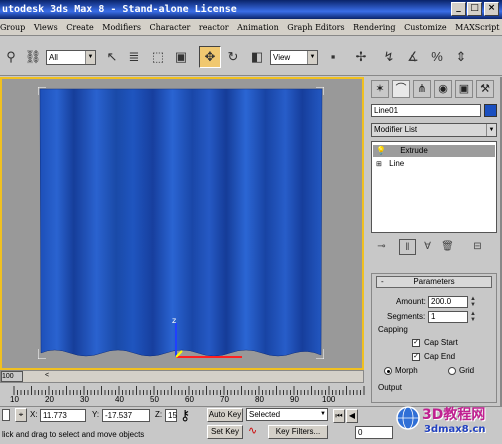  Describe the element at coordinates (55, 415) in the screenshot. I see `x-value: 11.773` at that location.